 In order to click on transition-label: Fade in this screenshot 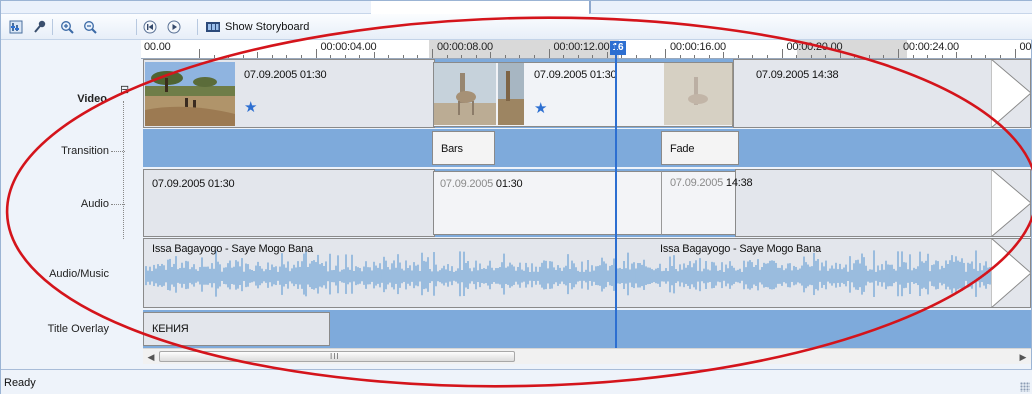, I will do `click(682, 149)`.